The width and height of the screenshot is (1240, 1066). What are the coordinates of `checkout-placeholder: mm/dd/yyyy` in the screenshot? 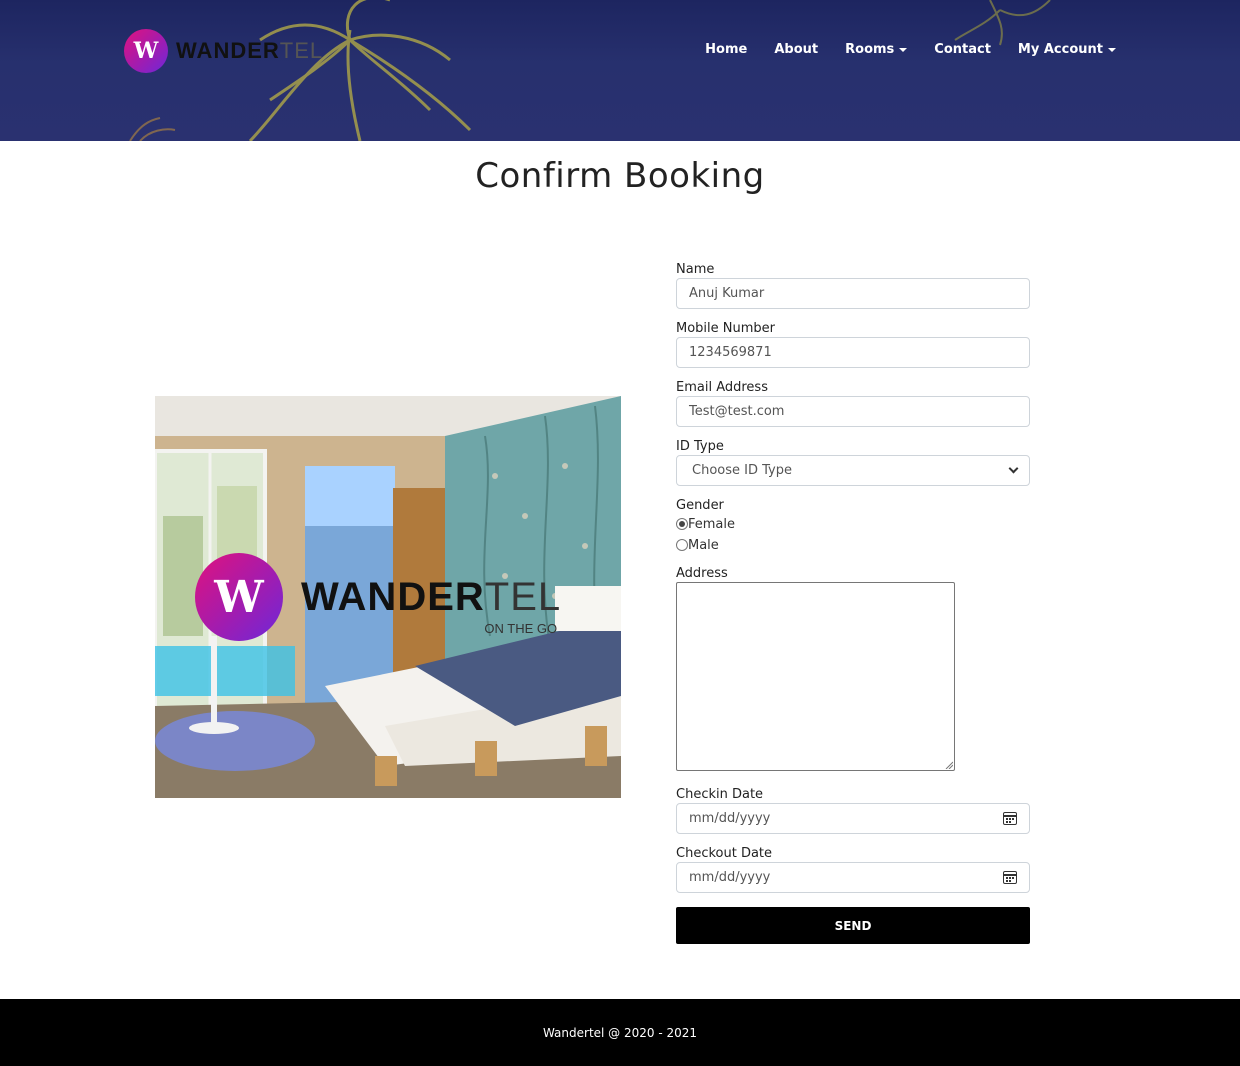 It's located at (730, 877).